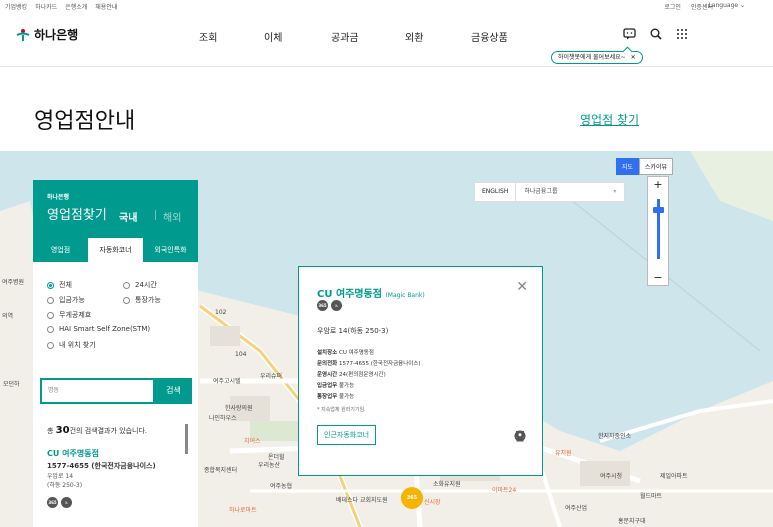 This screenshot has width=773, height=527. I want to click on nav-inquiry: 조회, so click(208, 36).